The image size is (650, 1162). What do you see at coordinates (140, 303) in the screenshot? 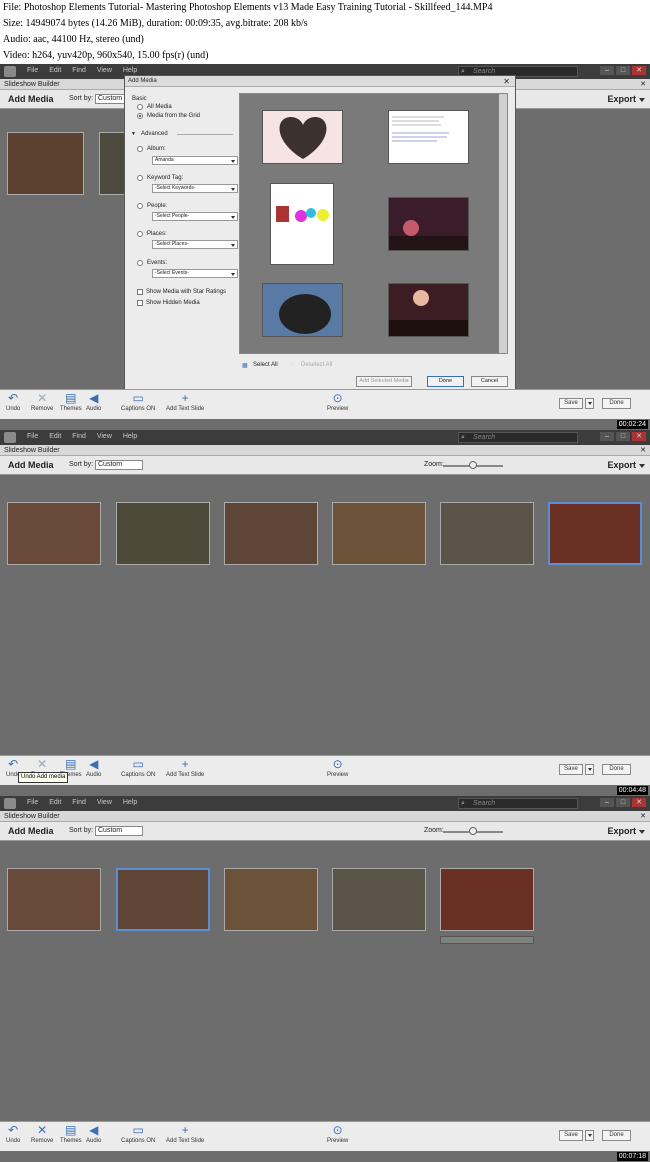
I see `hidden-media-checkbox` at bounding box center [140, 303].